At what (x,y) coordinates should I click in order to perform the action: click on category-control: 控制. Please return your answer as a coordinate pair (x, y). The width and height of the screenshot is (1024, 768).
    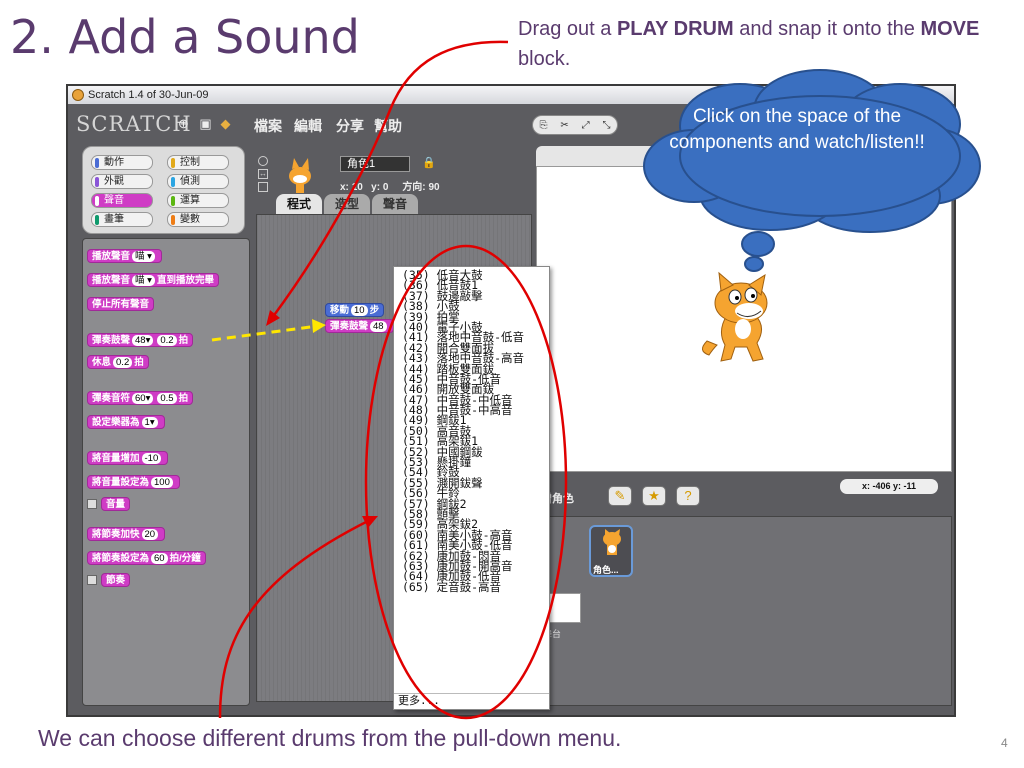
    Looking at the image, I should click on (198, 162).